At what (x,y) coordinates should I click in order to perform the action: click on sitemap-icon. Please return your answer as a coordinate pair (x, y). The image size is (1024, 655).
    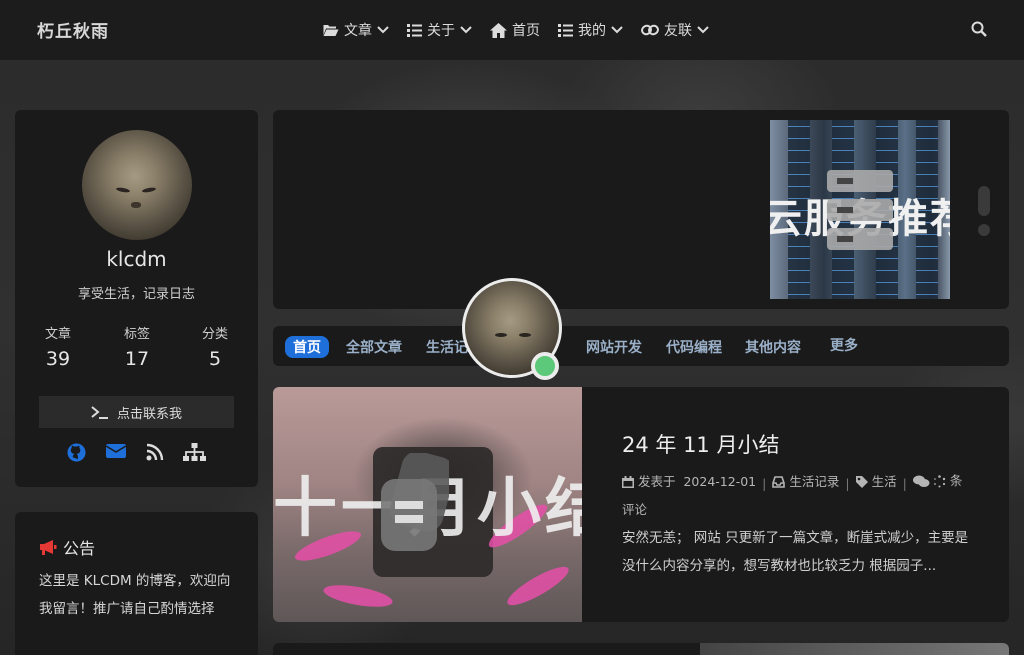
    Looking at the image, I should click on (194, 452).